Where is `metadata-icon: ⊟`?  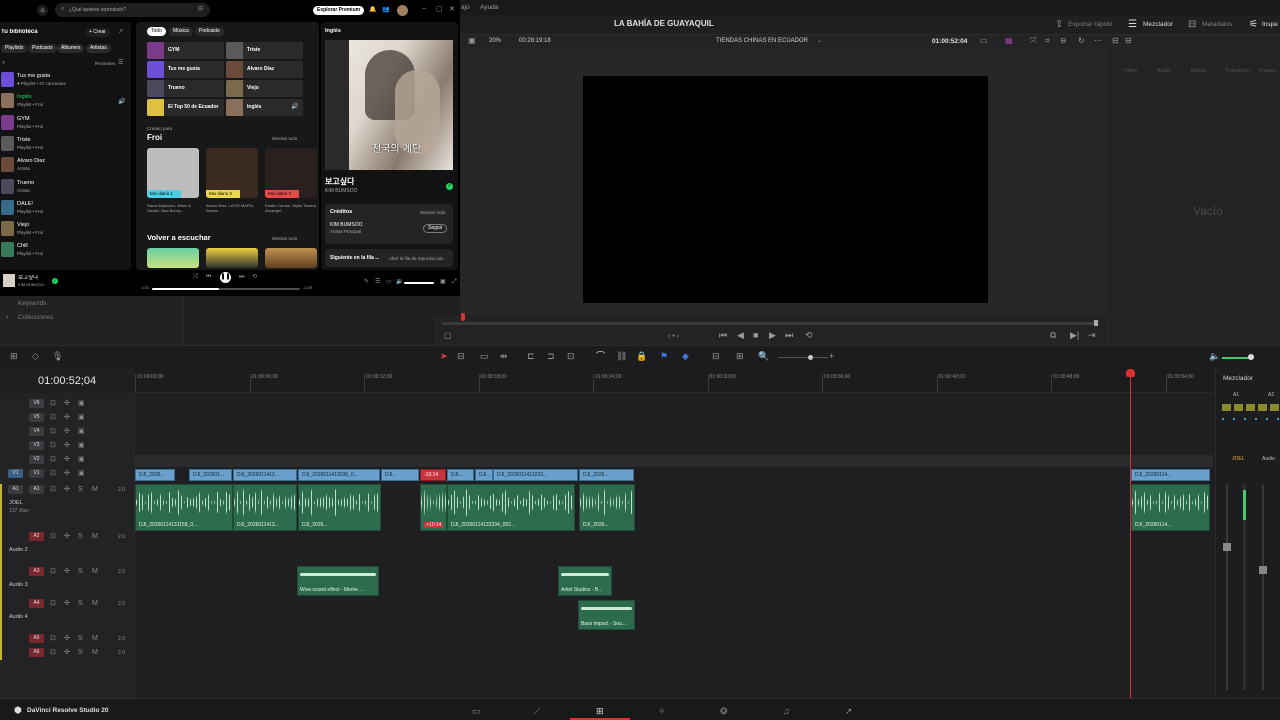
metadata-icon: ⊟ is located at coordinates (1192, 25).